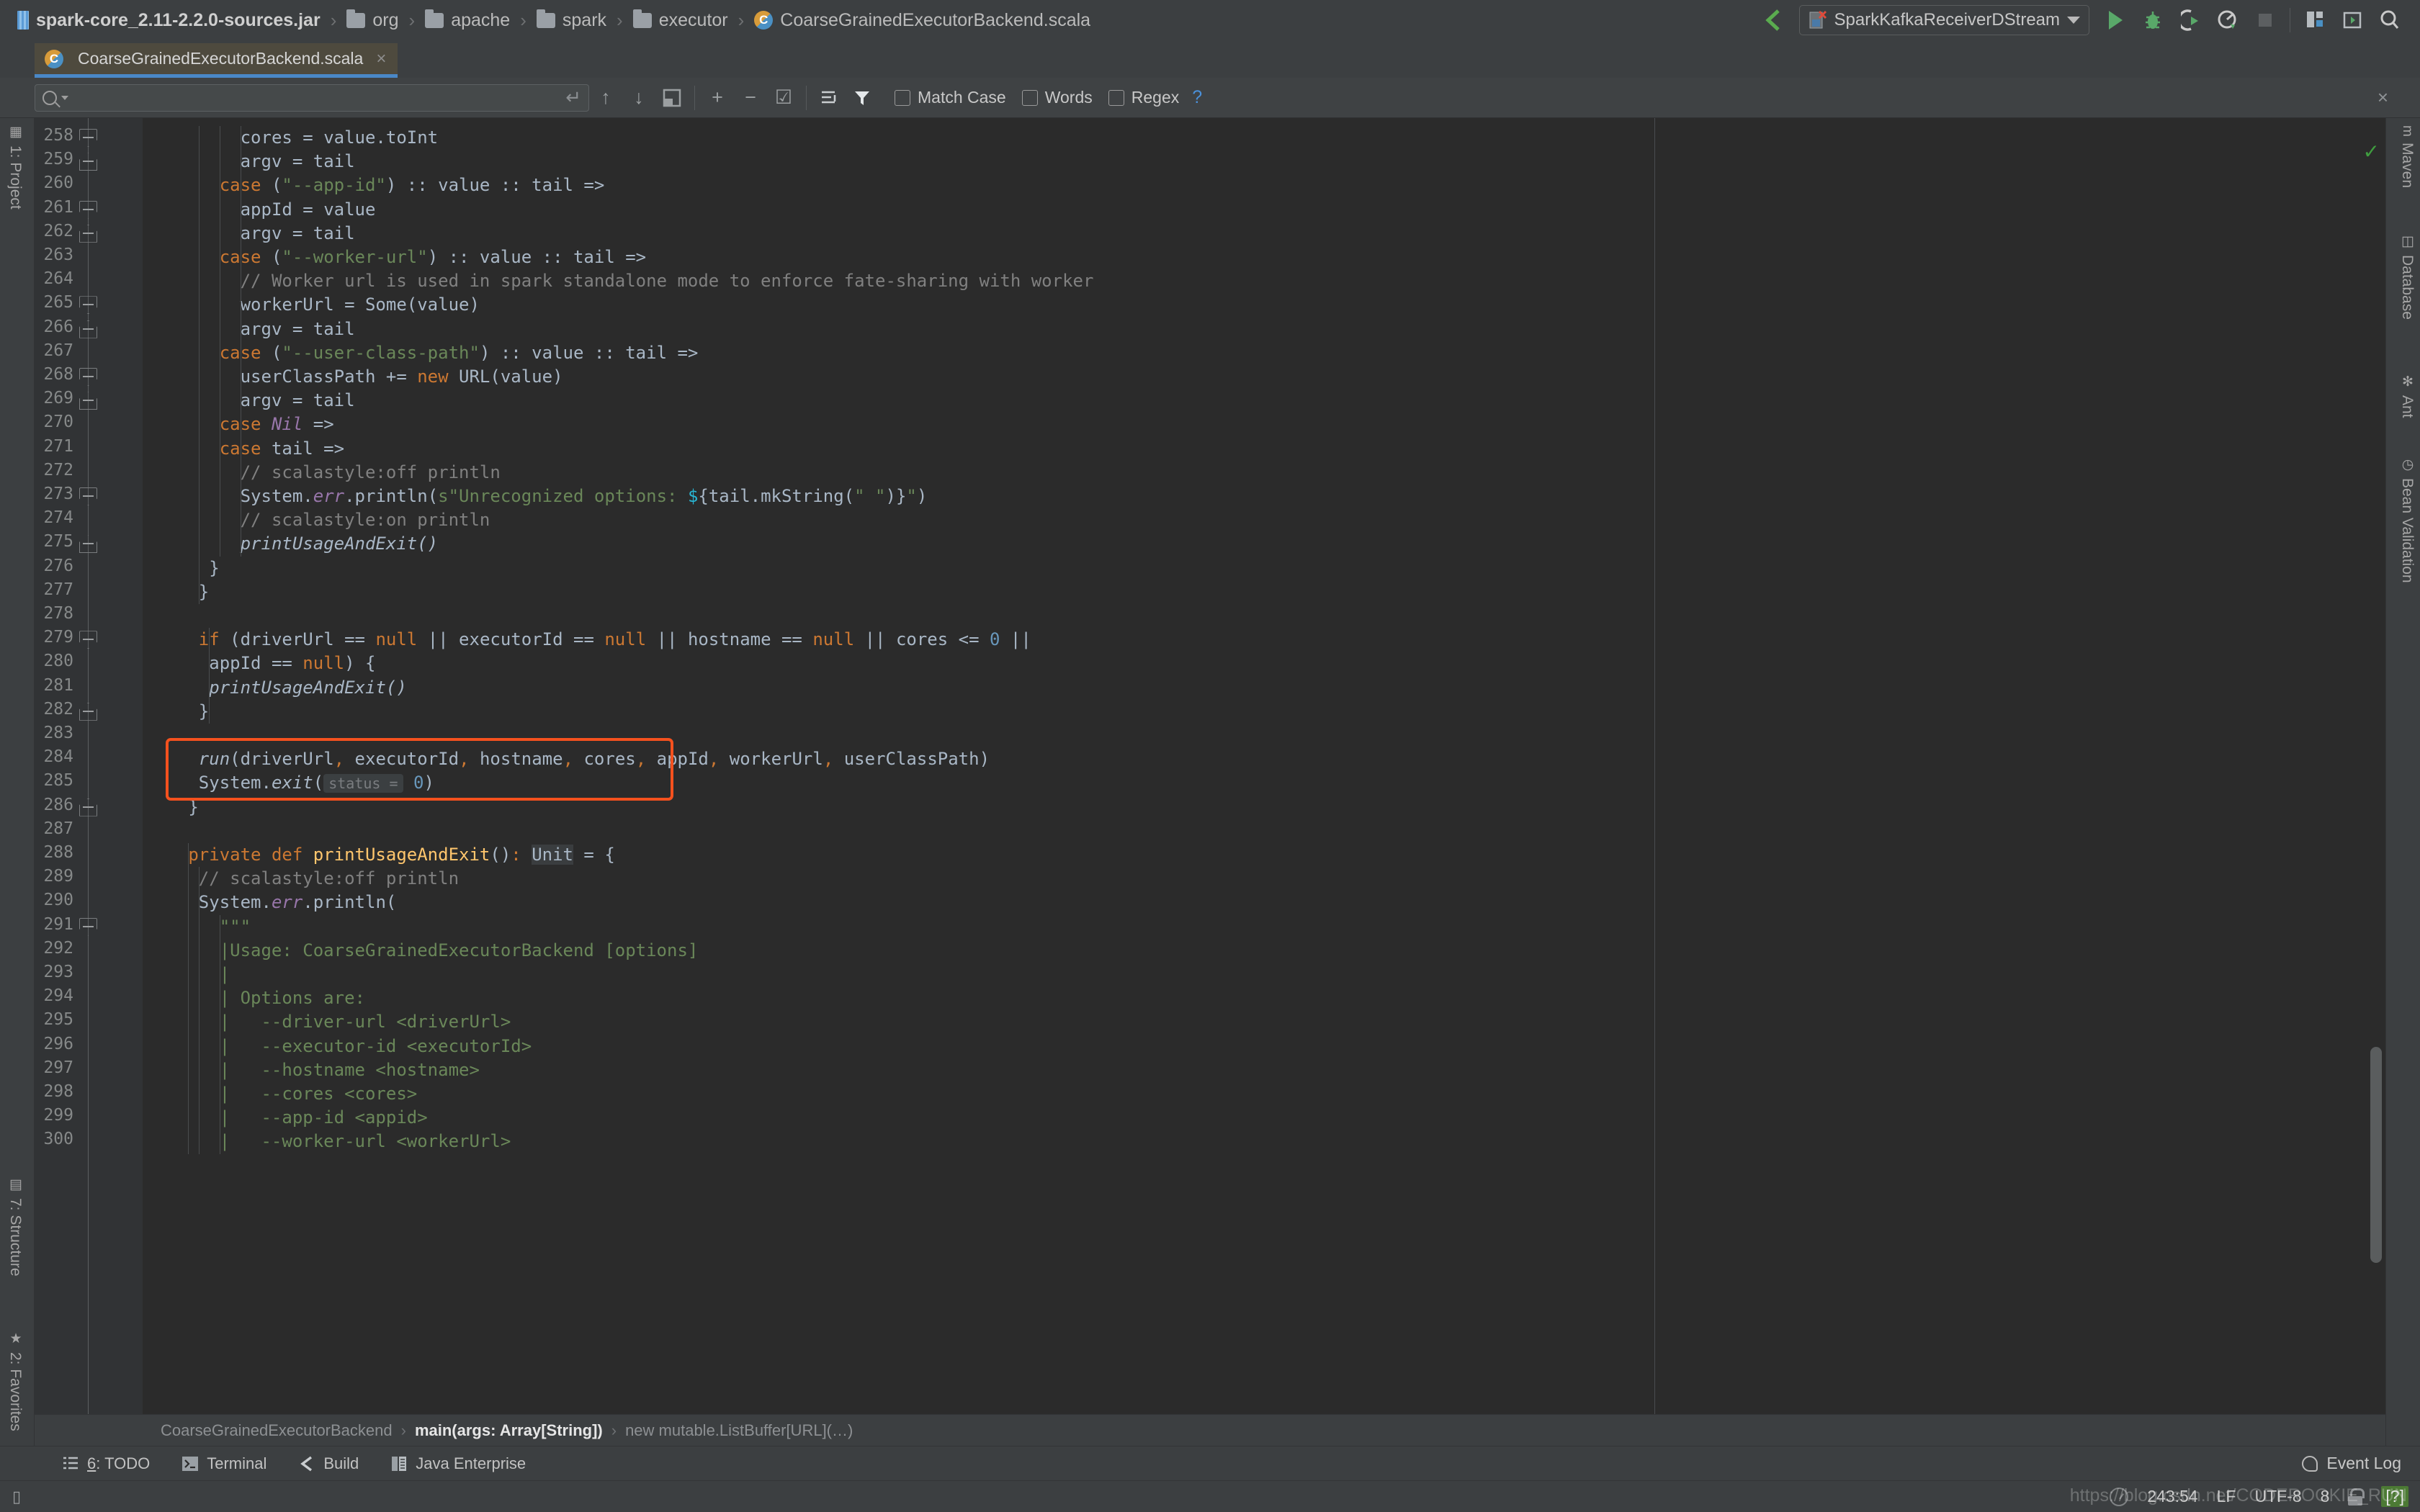  I want to click on breadcrumb-method: main(args: Array[String]), so click(509, 1430).